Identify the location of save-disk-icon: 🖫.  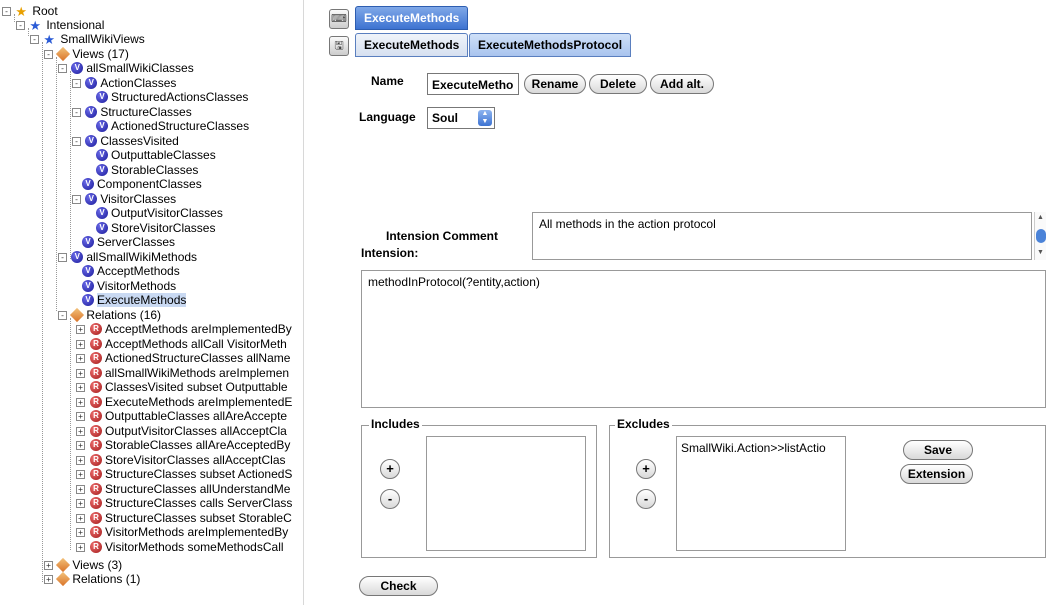
(339, 46).